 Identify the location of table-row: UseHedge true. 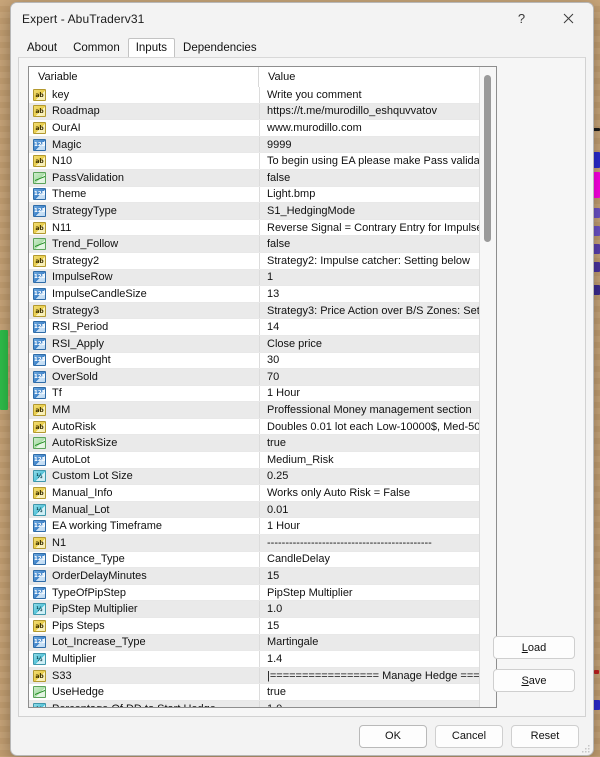
(254, 692).